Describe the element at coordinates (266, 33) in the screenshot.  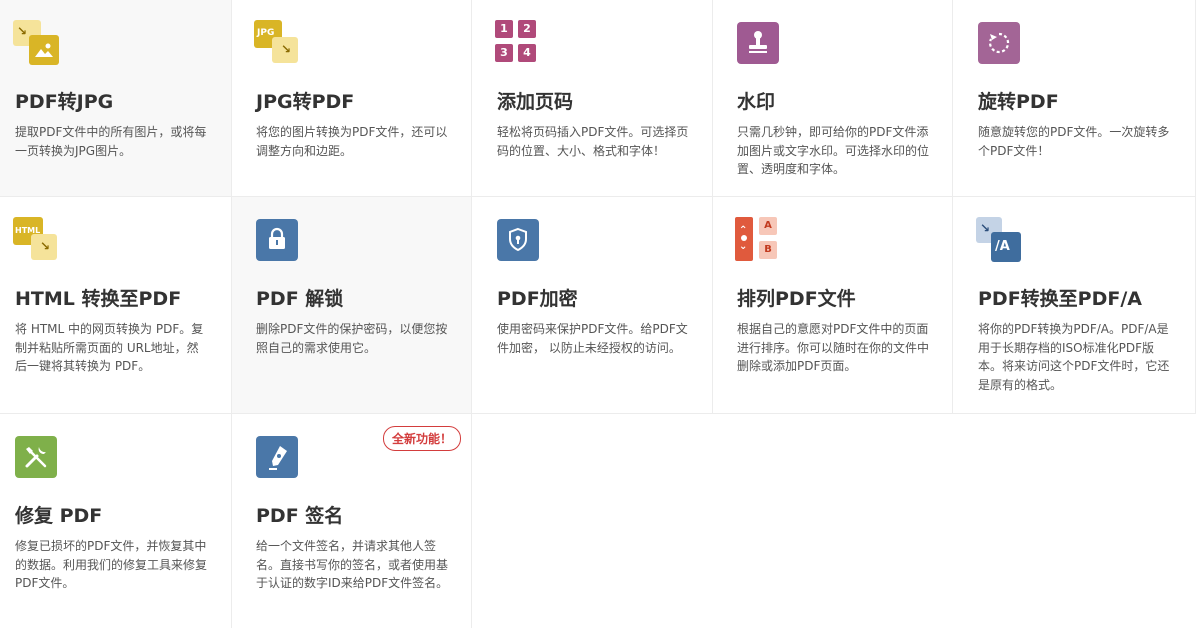
I see `jpg-label: JPG` at that location.